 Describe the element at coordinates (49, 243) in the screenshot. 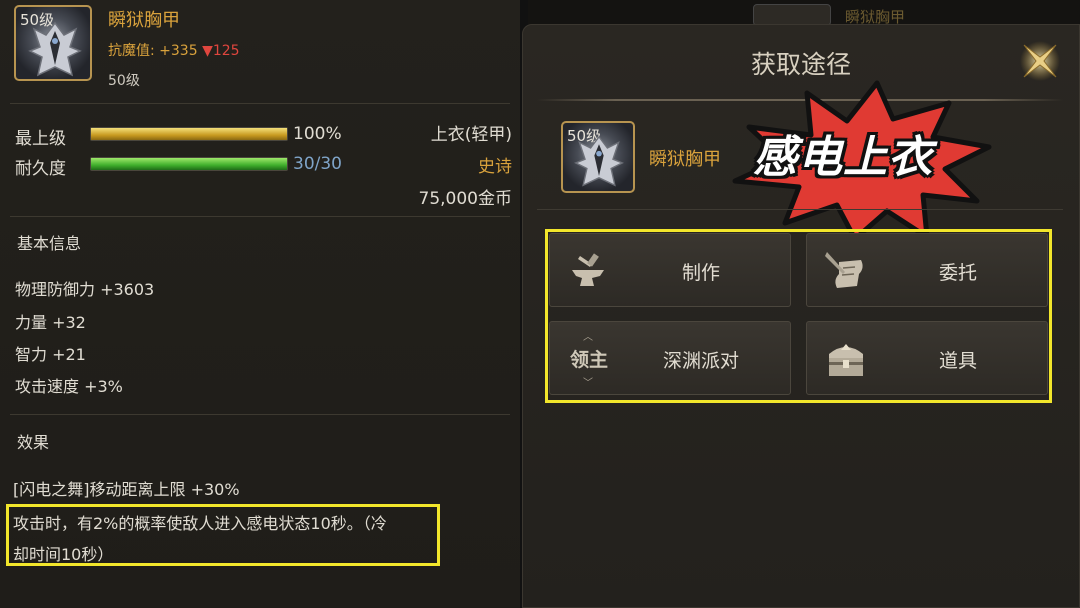

I see `basic-info-title: 基本信息` at that location.